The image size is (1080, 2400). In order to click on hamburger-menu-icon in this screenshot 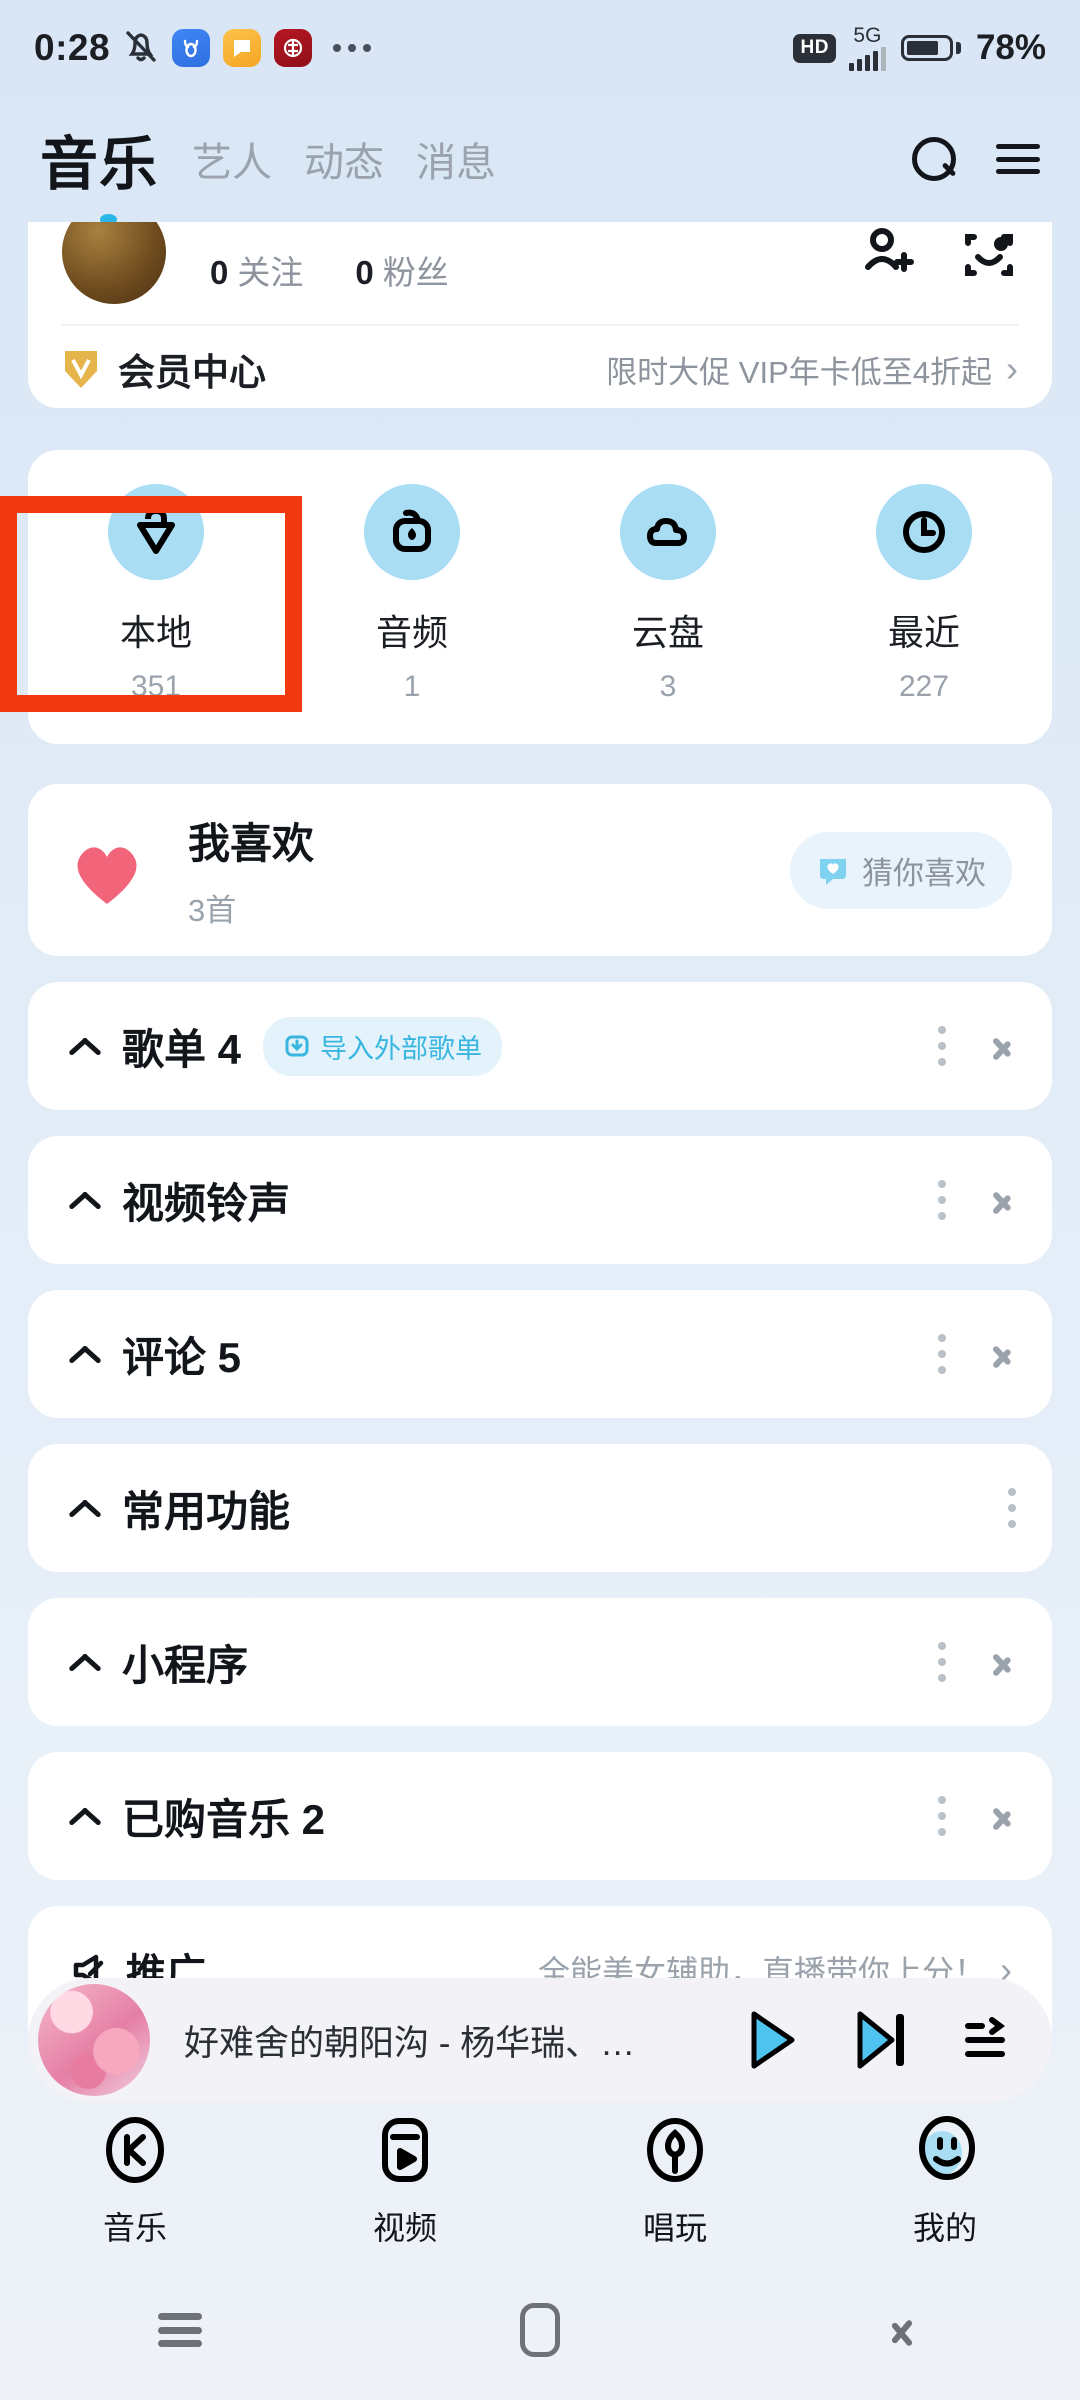, I will do `click(1018, 159)`.